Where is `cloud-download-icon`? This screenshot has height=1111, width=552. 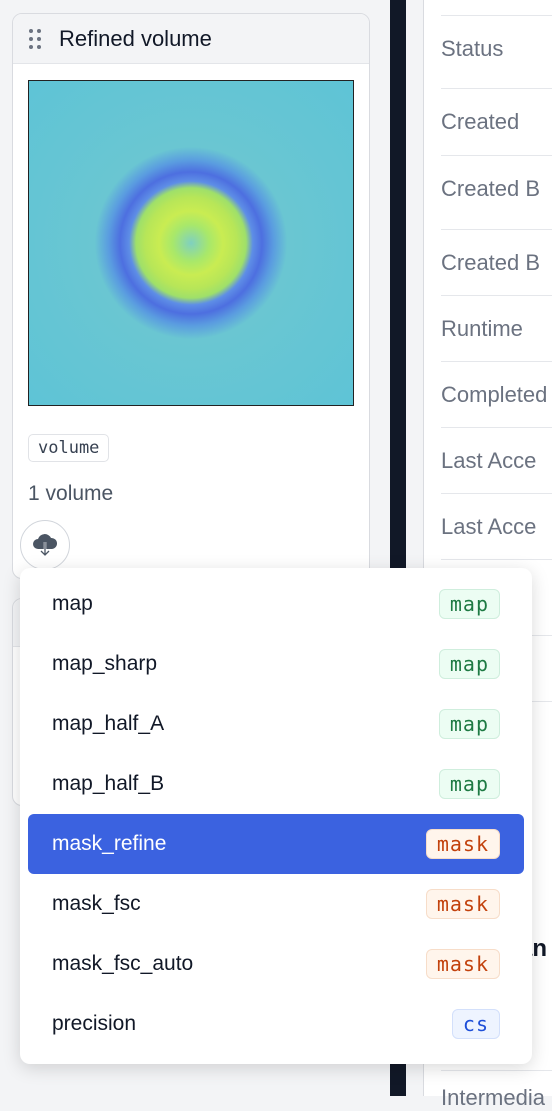
cloud-download-icon is located at coordinates (45, 545).